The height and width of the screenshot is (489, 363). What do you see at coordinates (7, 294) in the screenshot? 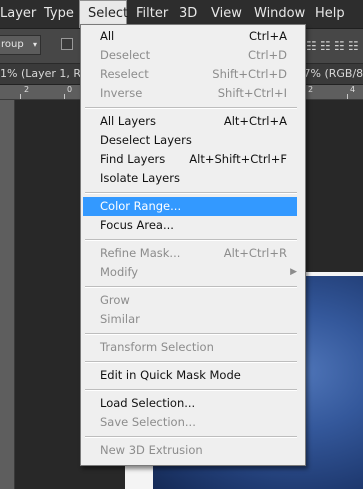
I see `vertical-ruler` at bounding box center [7, 294].